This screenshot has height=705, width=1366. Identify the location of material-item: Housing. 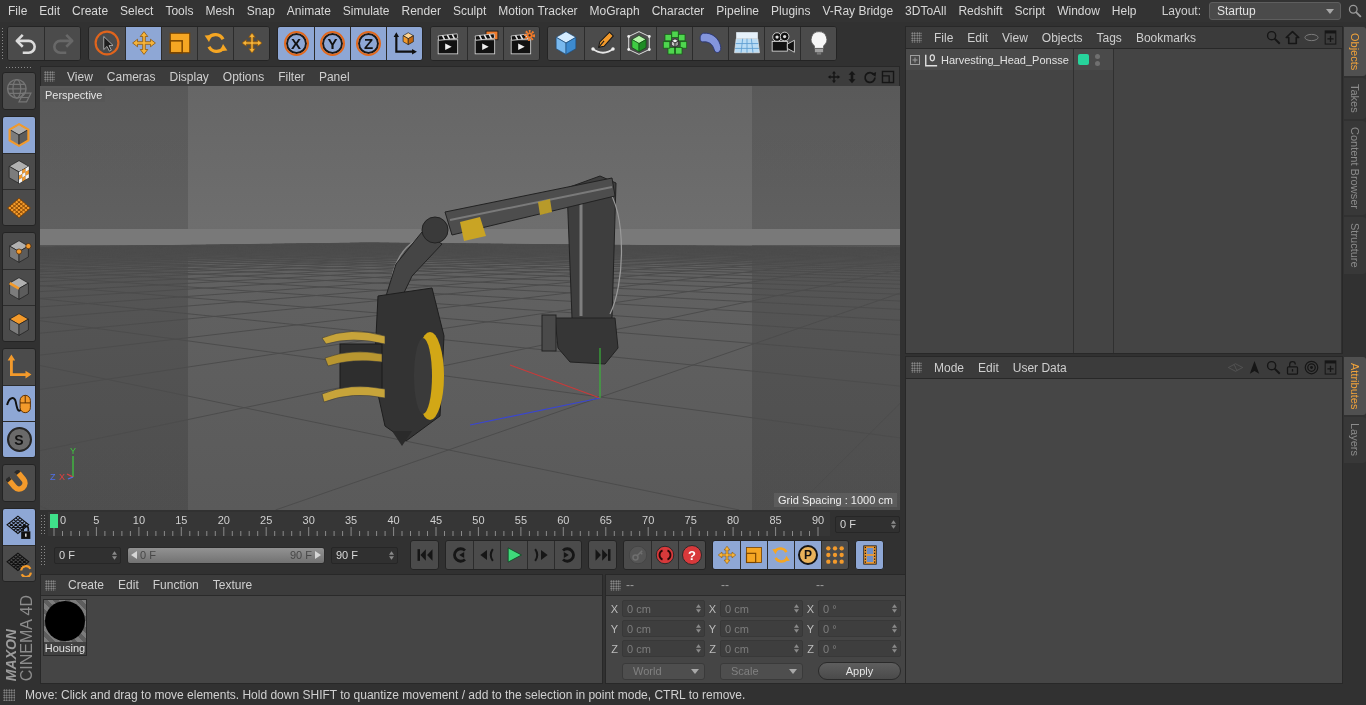
(65, 627).